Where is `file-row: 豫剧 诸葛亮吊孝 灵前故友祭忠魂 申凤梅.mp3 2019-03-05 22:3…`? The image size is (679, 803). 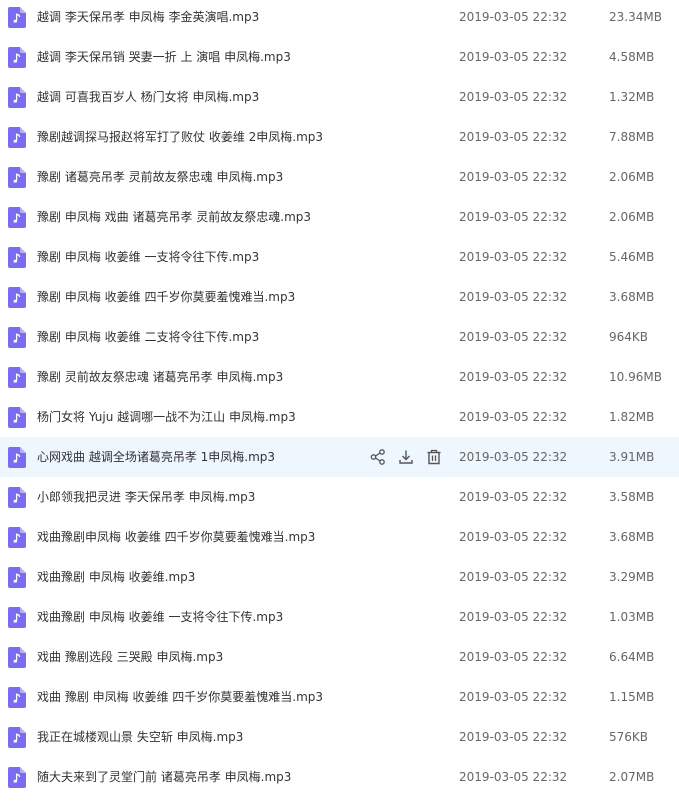
file-row: 豫剧 诸葛亮吊孝 灵前故友祭忠魂 申凤梅.mp3 2019-03-05 22:3… is located at coordinates (339, 177).